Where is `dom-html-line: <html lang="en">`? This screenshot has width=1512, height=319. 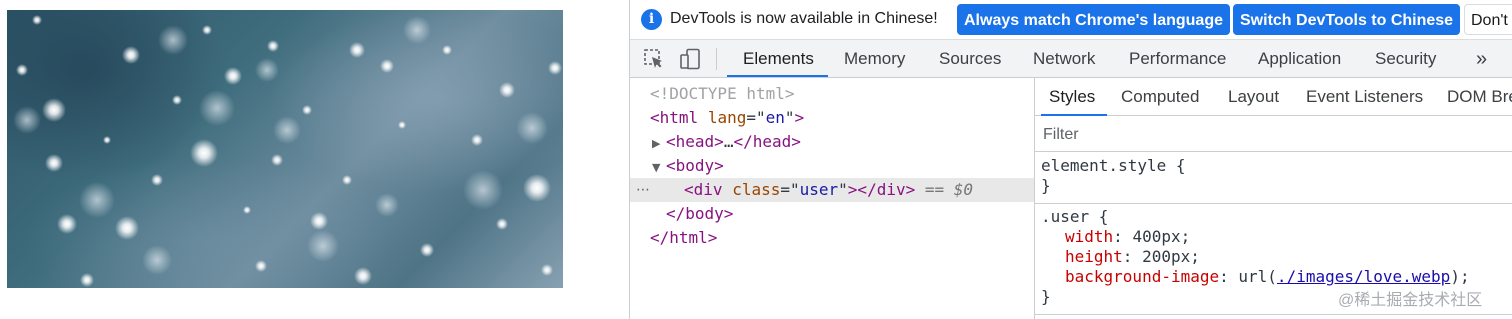 dom-html-line: <html lang="en"> is located at coordinates (842, 118).